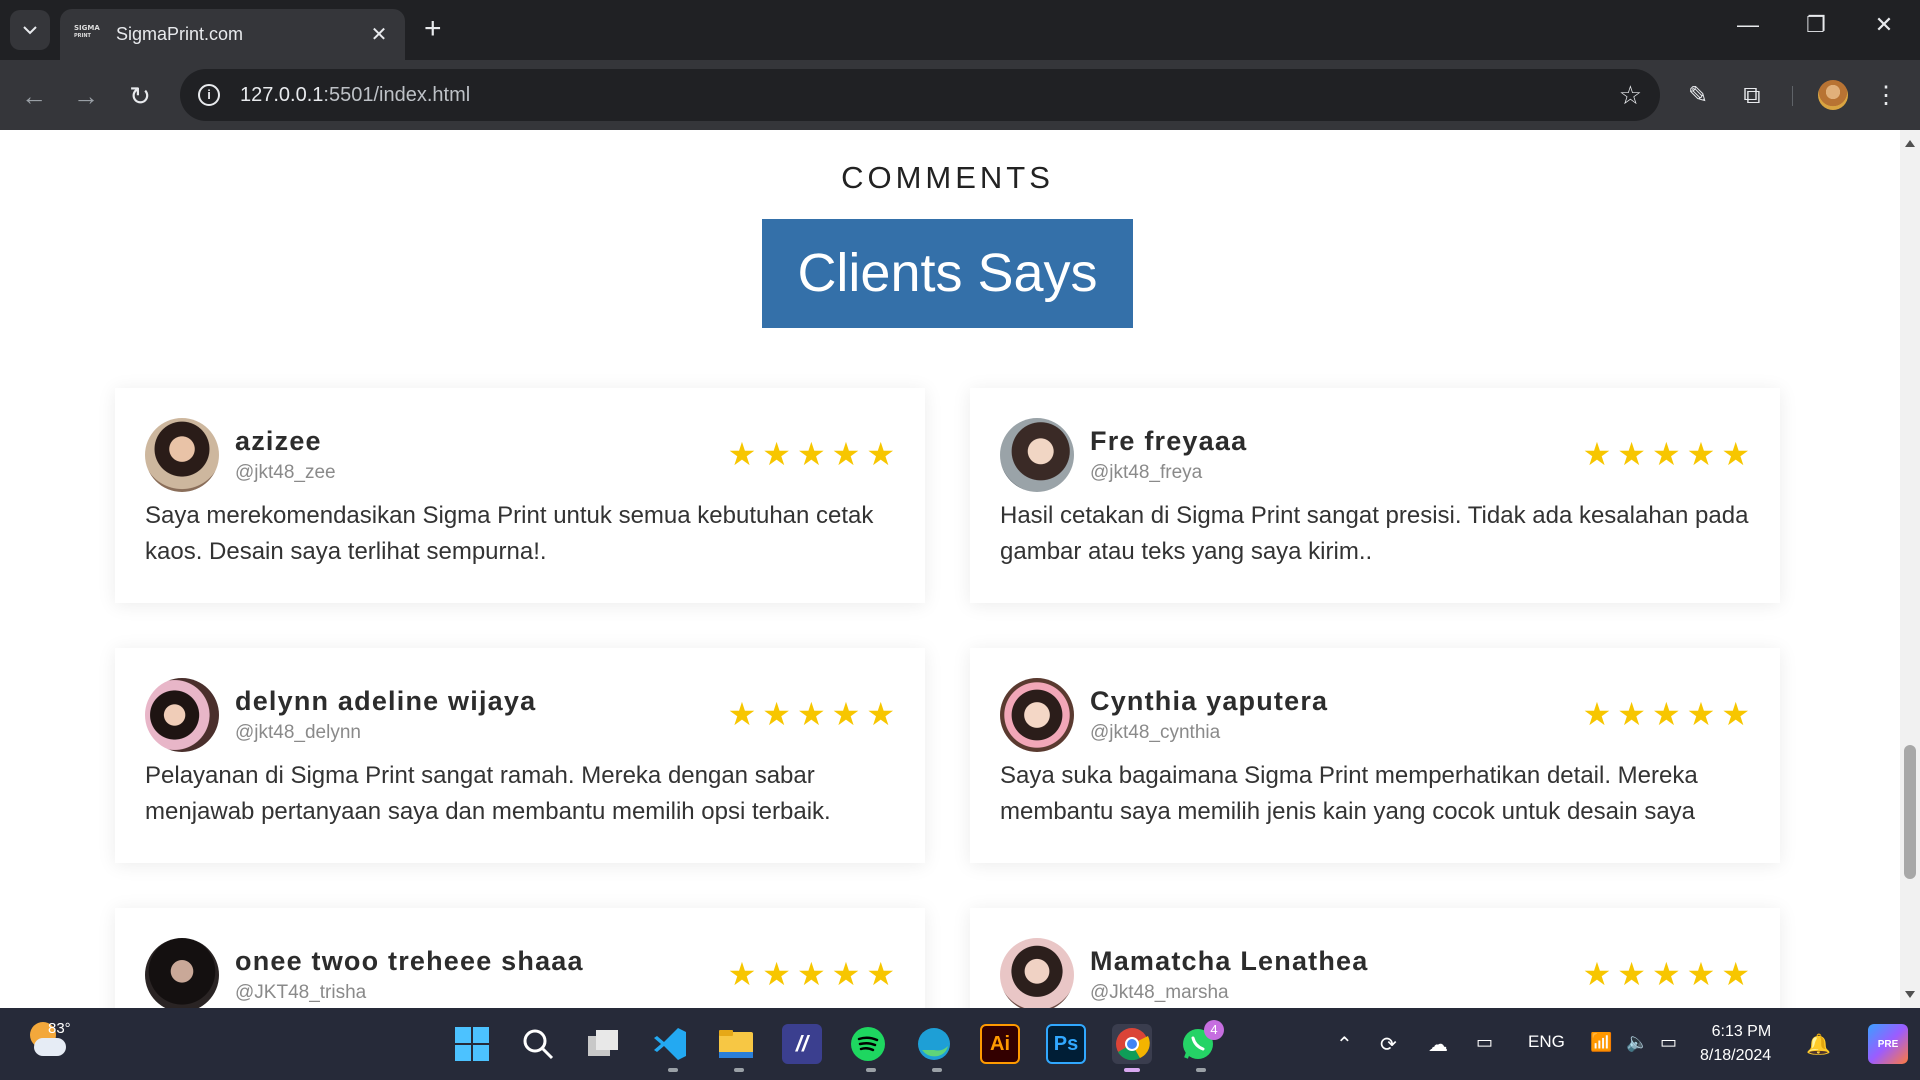  What do you see at coordinates (1792, 96) in the screenshot?
I see `toolbar-divider` at bounding box center [1792, 96].